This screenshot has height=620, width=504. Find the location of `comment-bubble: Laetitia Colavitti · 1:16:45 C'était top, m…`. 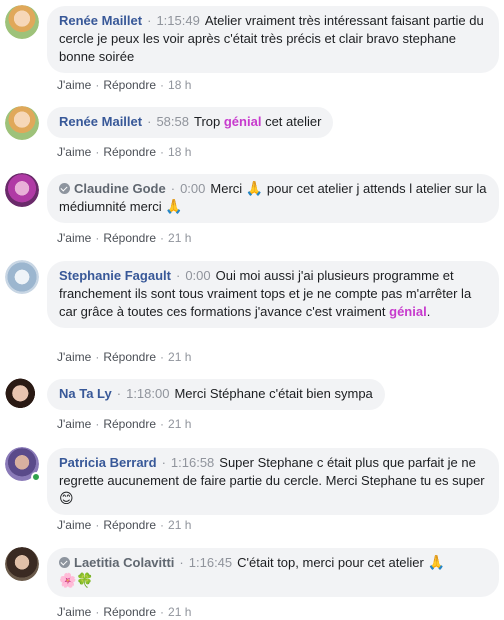

comment-bubble: Laetitia Colavitti · 1:16:45 C'était top, m… is located at coordinates (273, 572).